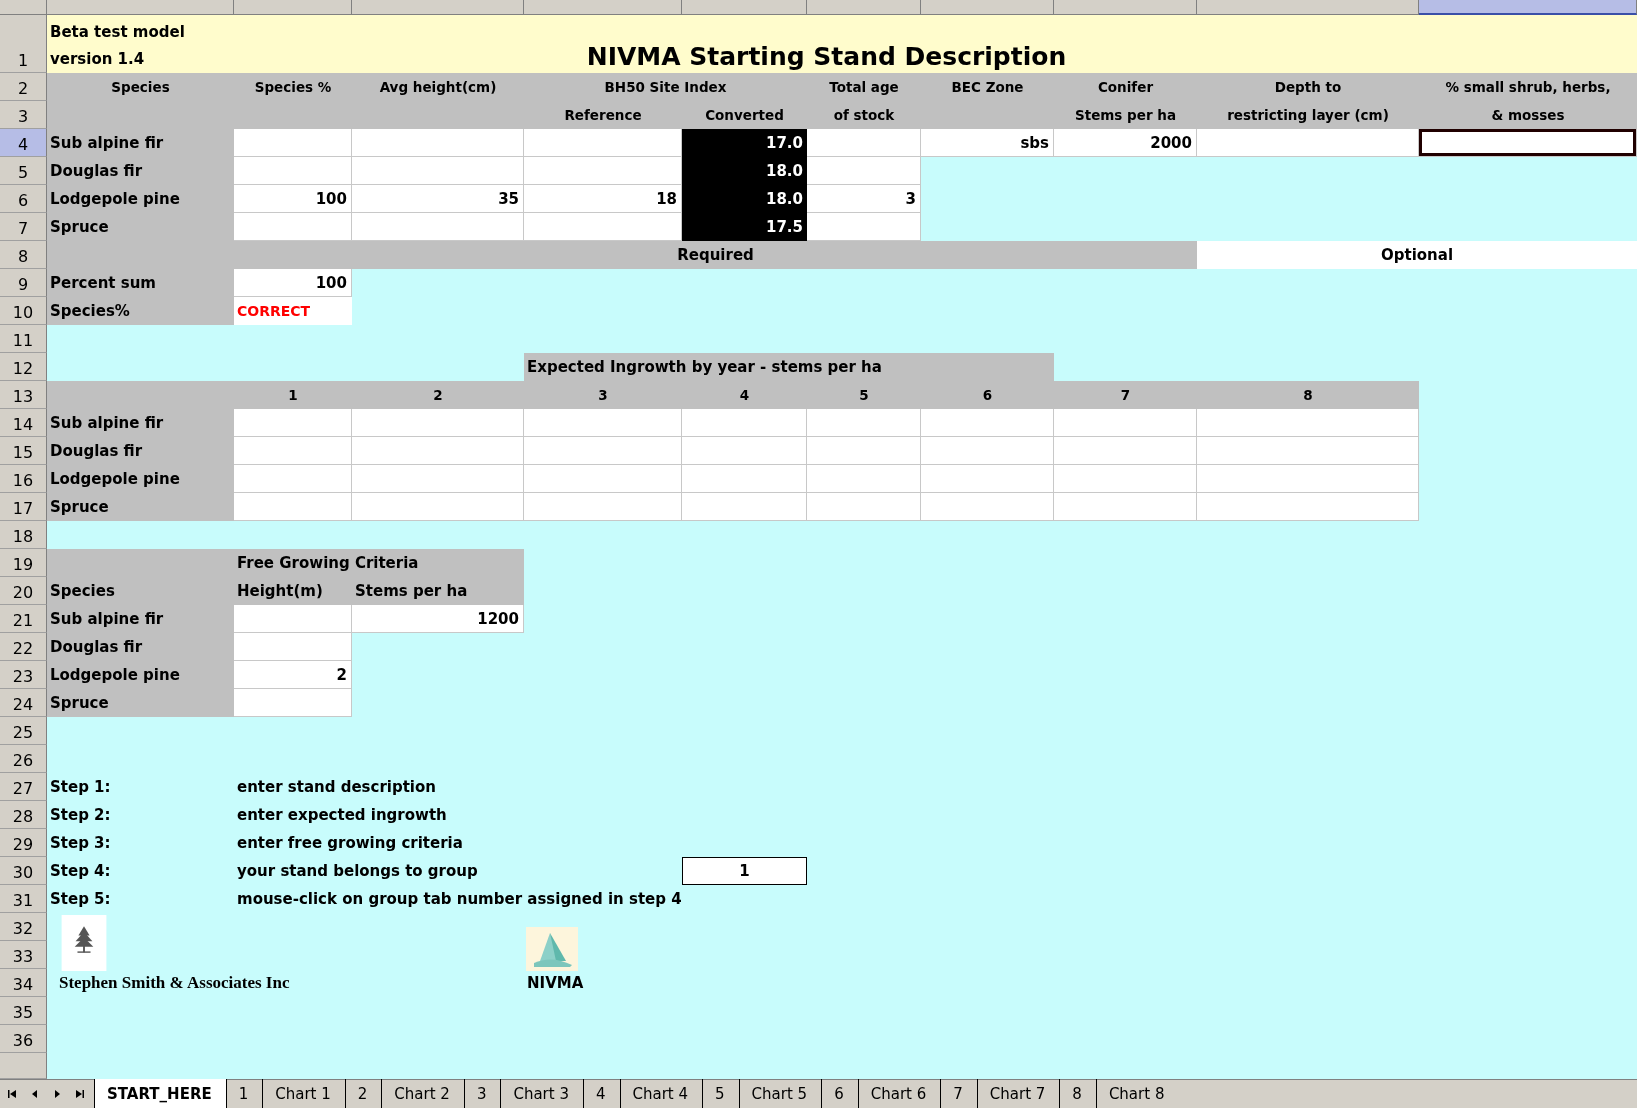 The height and width of the screenshot is (1108, 1637). What do you see at coordinates (23, 535) in the screenshot?
I see `row-number: 18` at bounding box center [23, 535].